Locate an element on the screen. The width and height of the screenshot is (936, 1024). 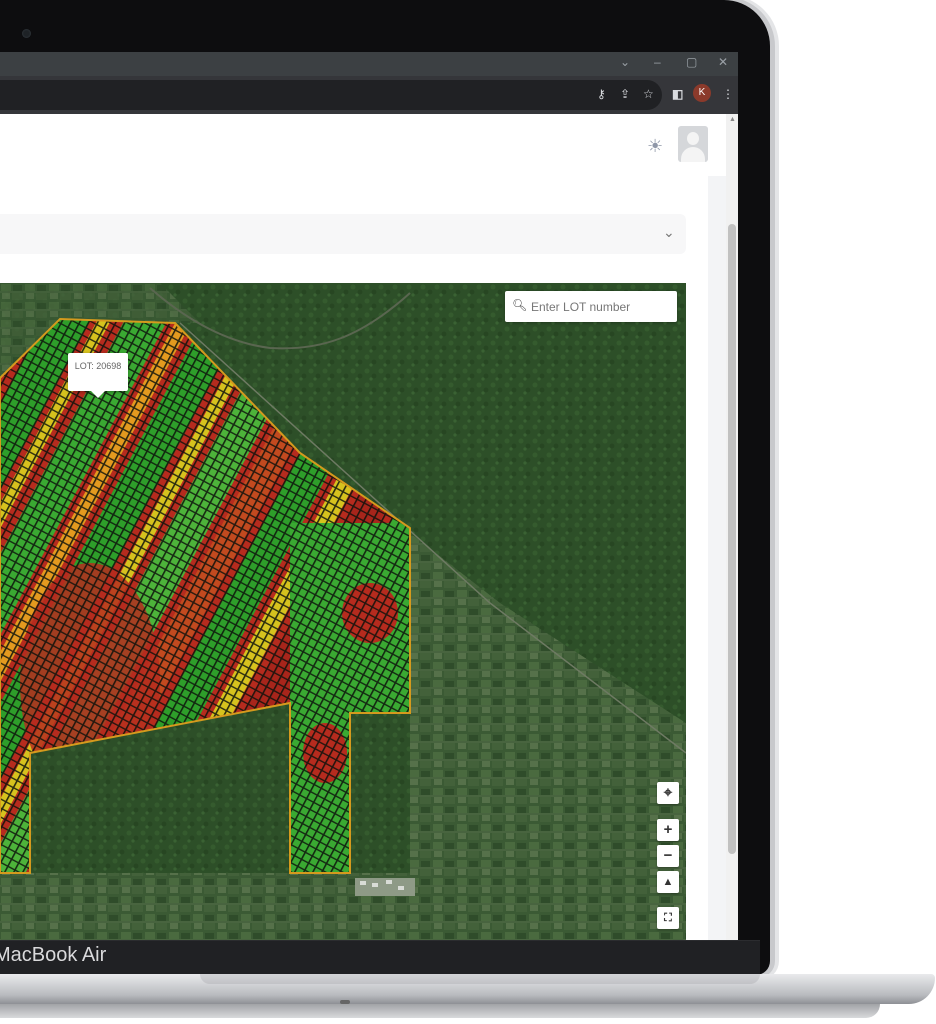
zoom-in-button: + is located at coordinates (668, 830).